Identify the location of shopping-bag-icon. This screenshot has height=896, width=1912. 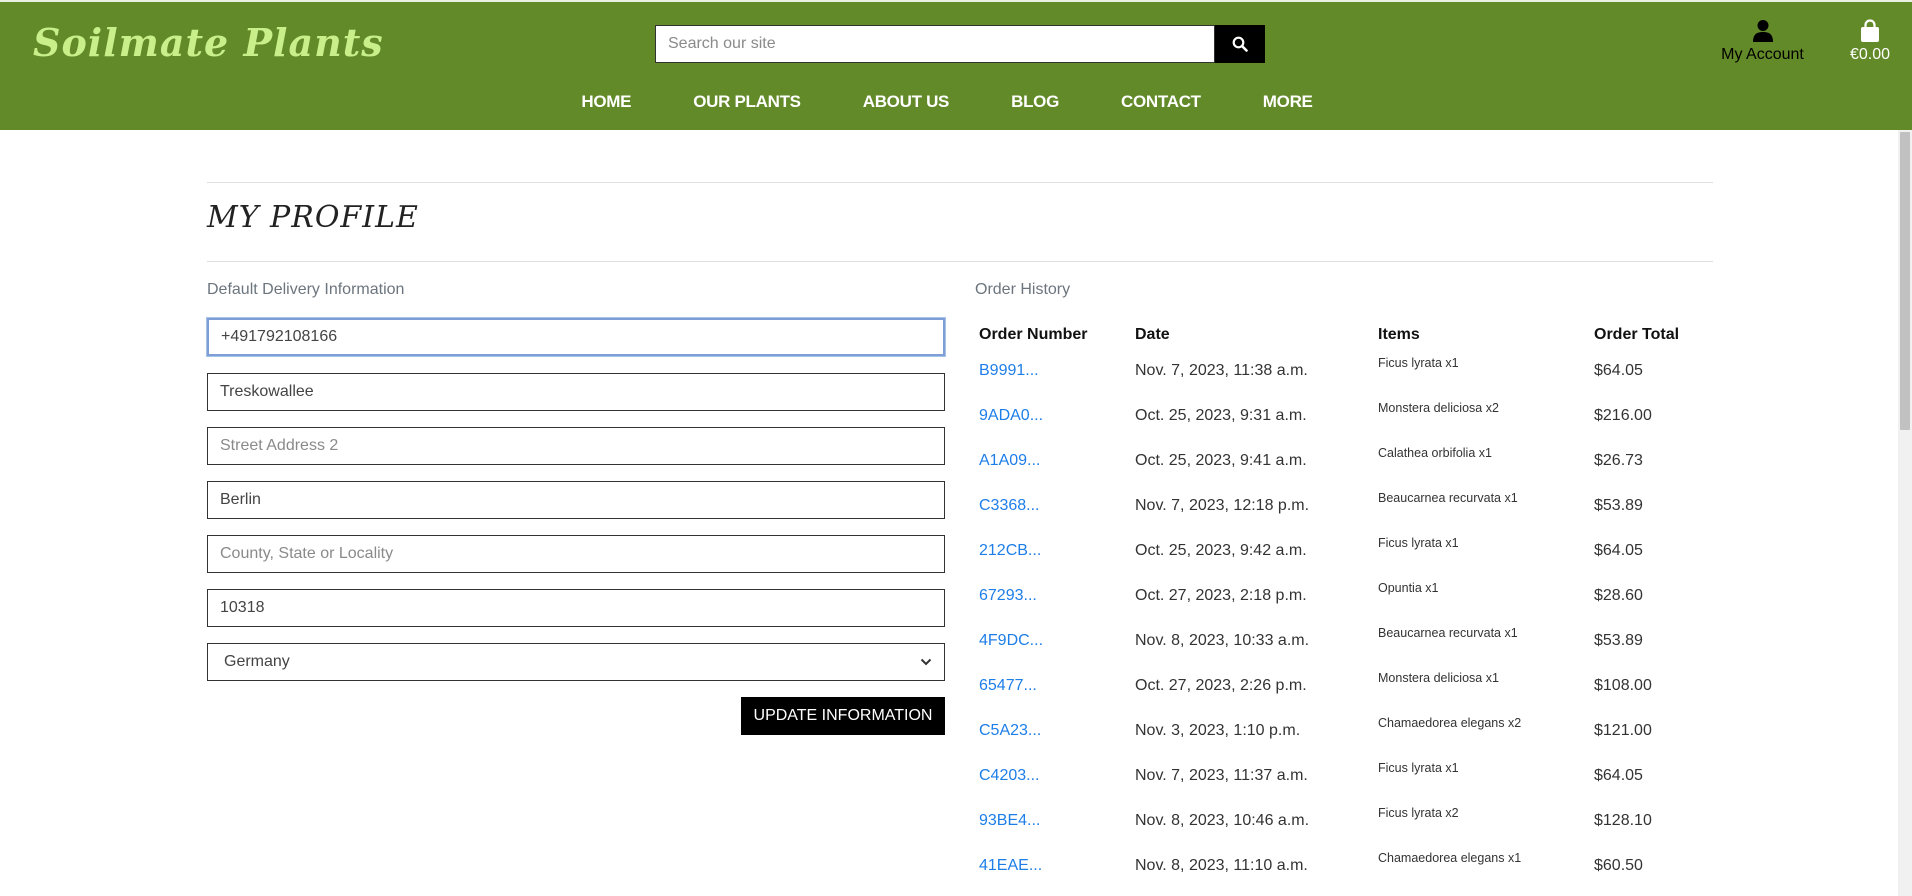
(1870, 30).